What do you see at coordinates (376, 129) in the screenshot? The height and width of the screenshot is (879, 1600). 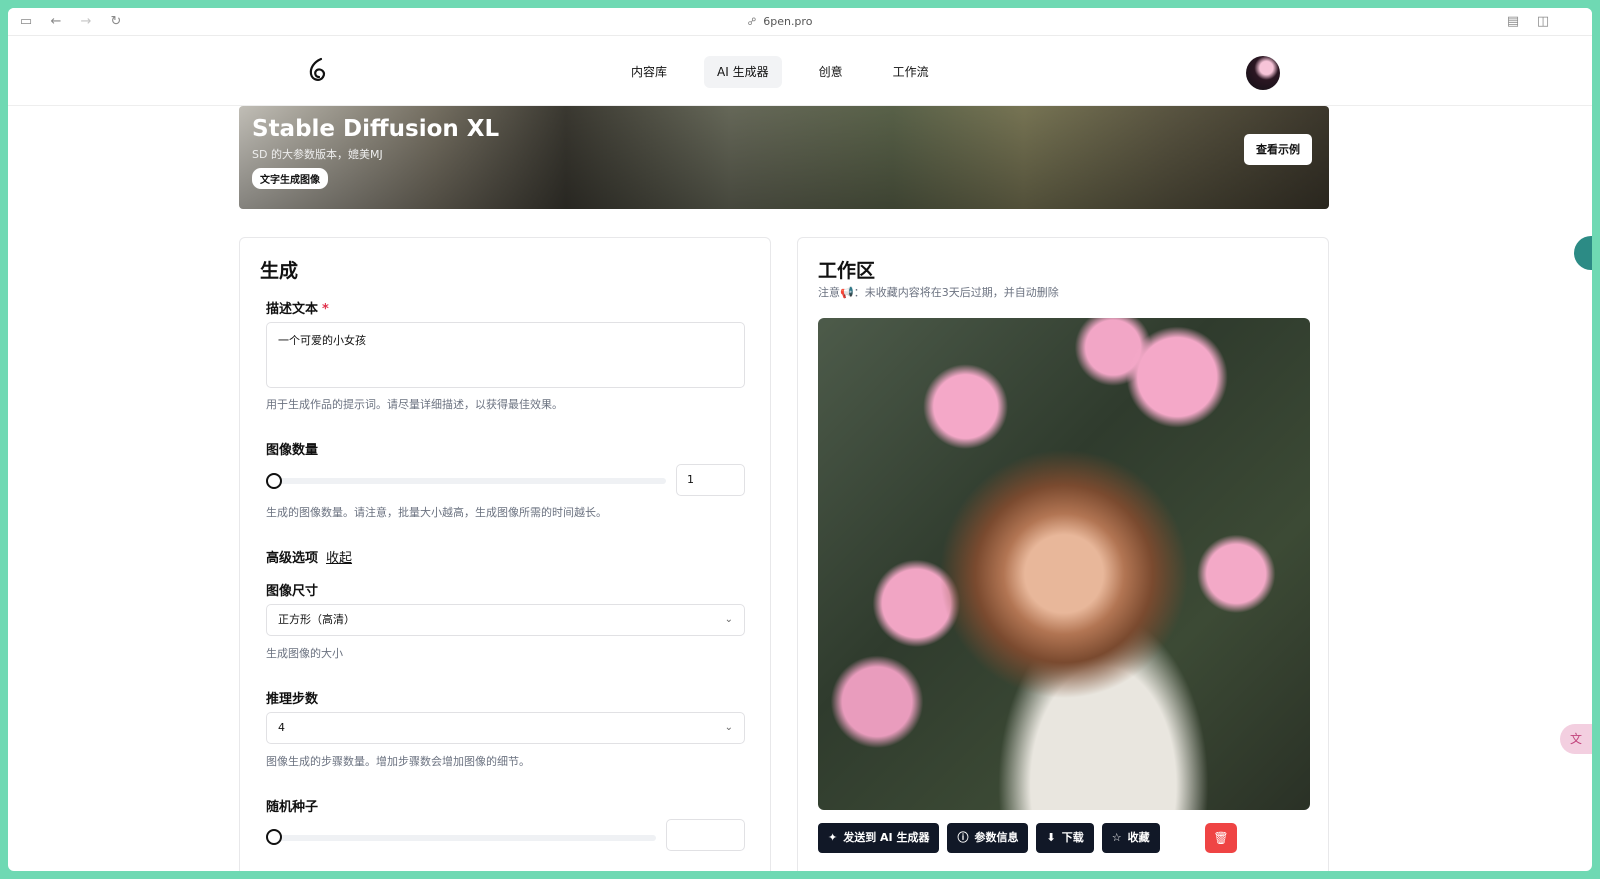 I see `model-title: Stable Diffusion XL` at bounding box center [376, 129].